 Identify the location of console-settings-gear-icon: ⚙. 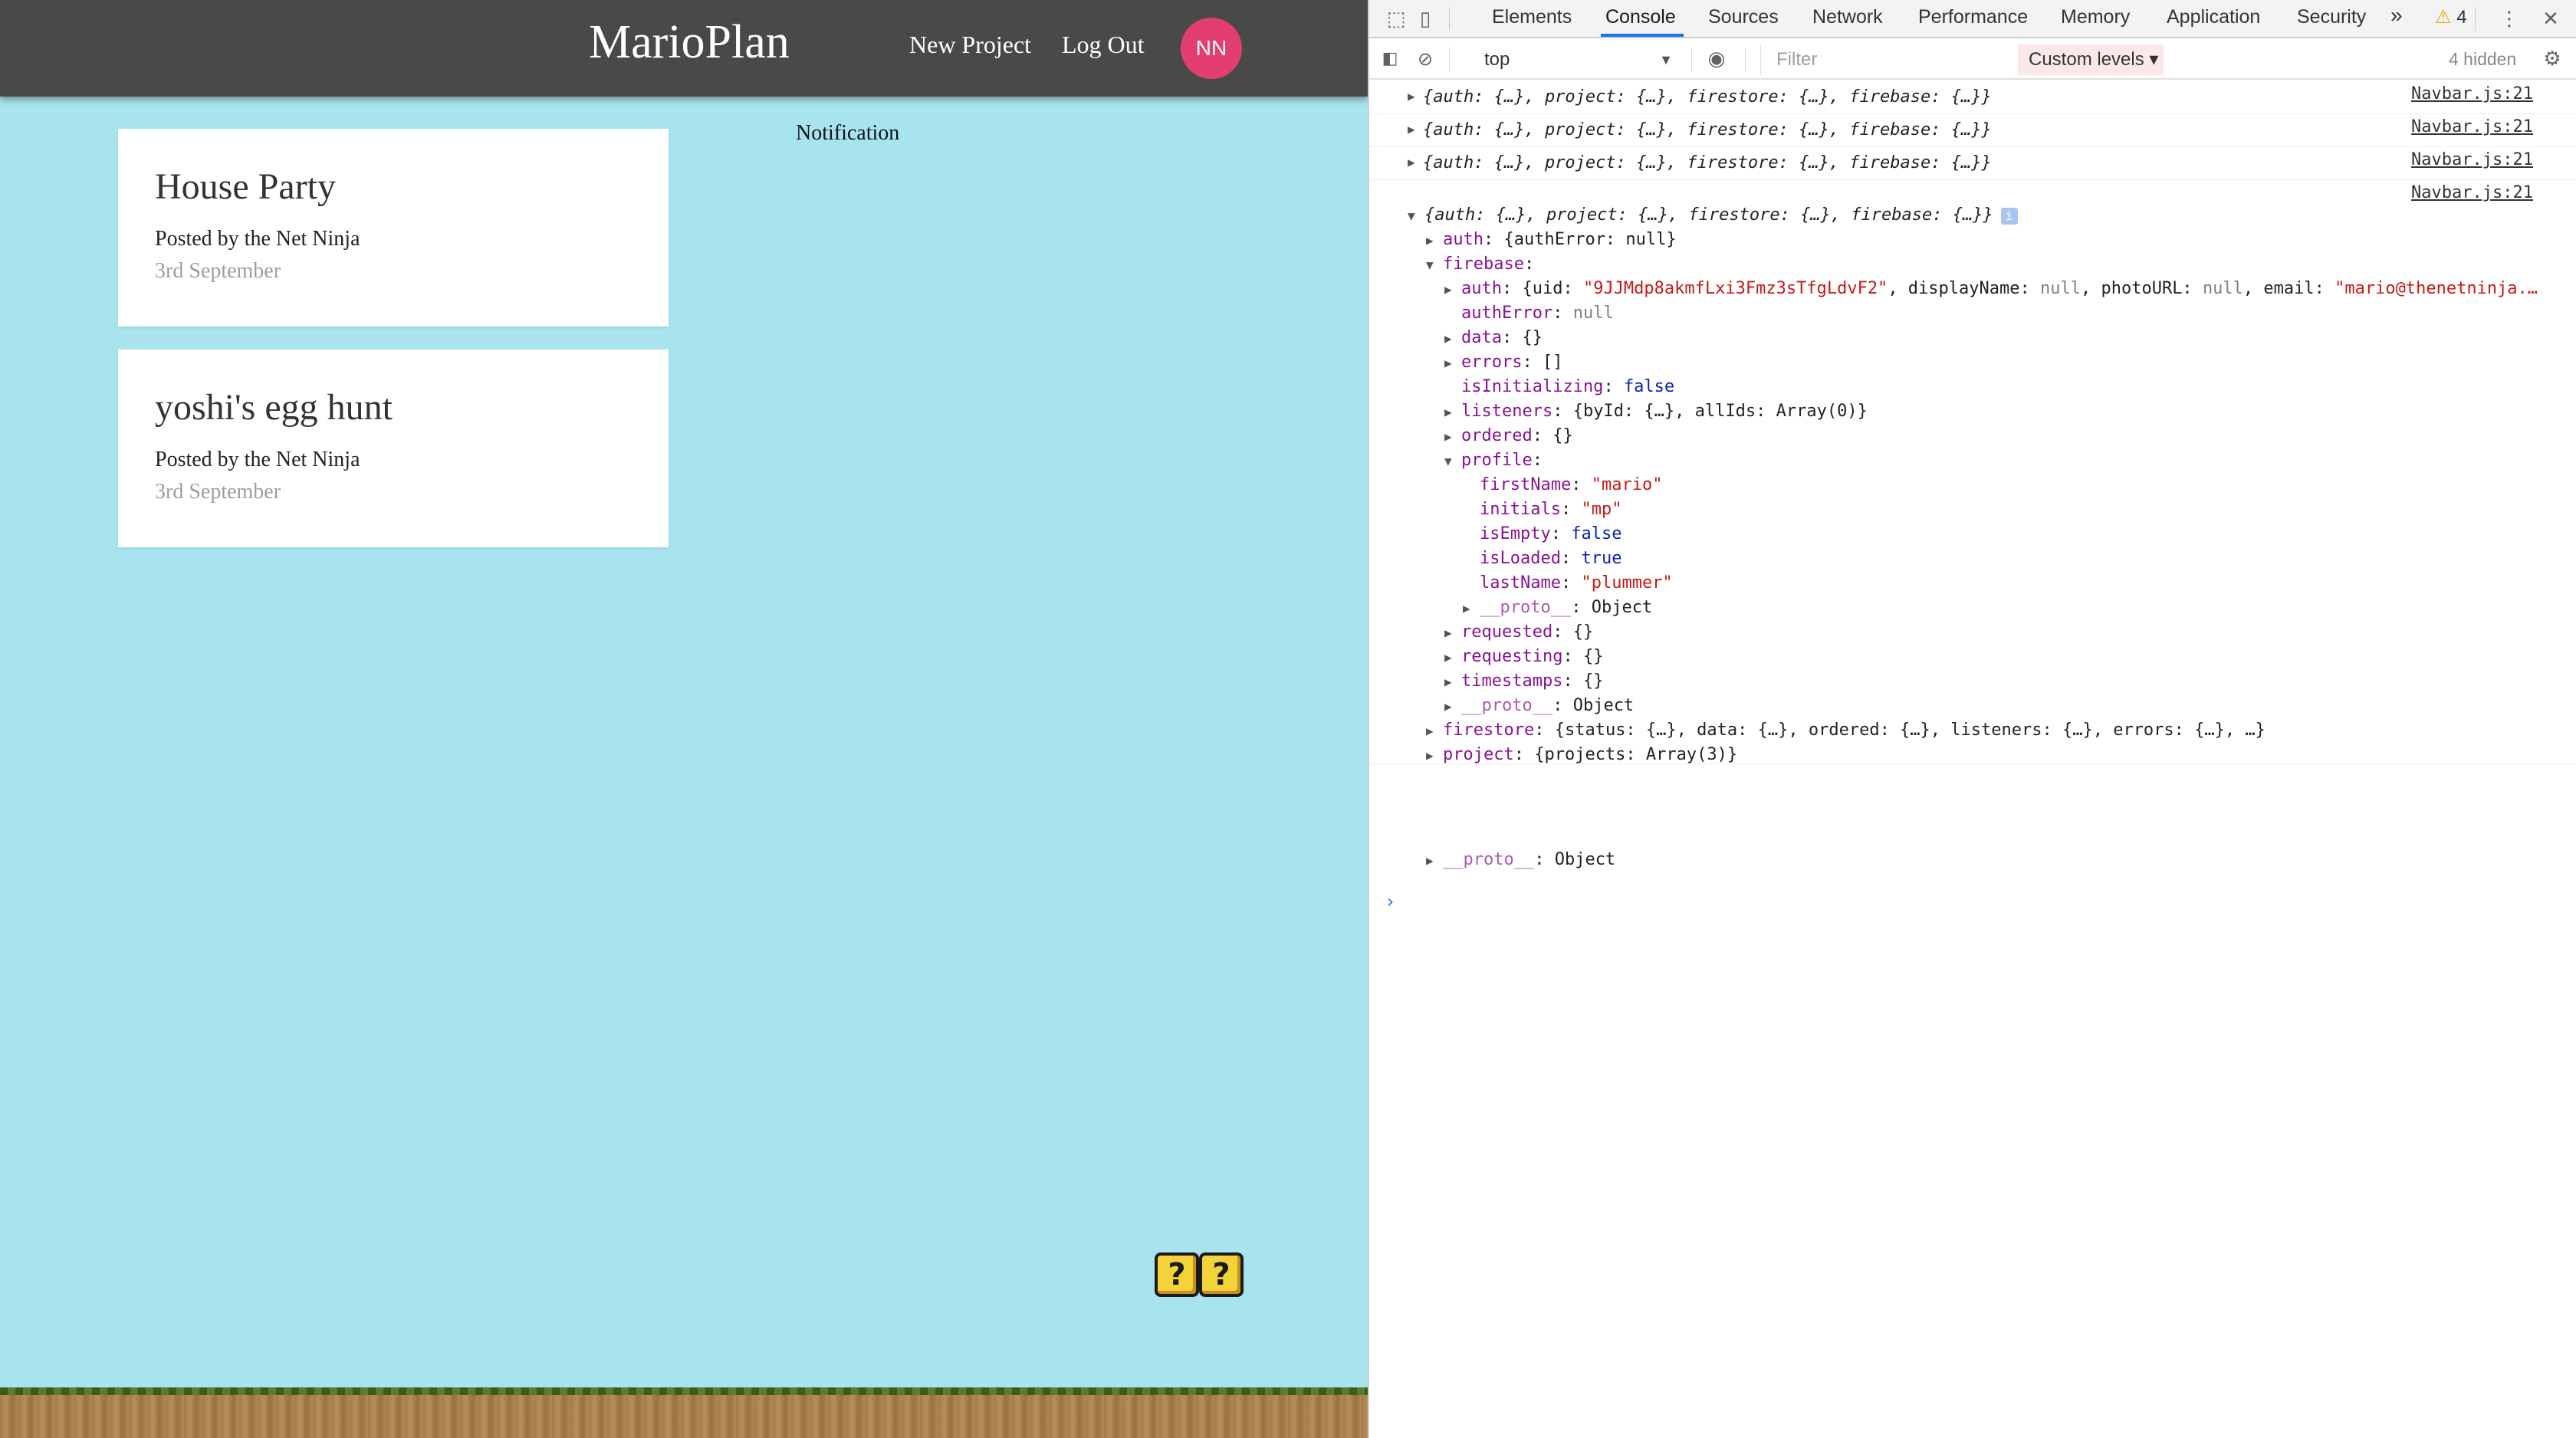
(2552, 59).